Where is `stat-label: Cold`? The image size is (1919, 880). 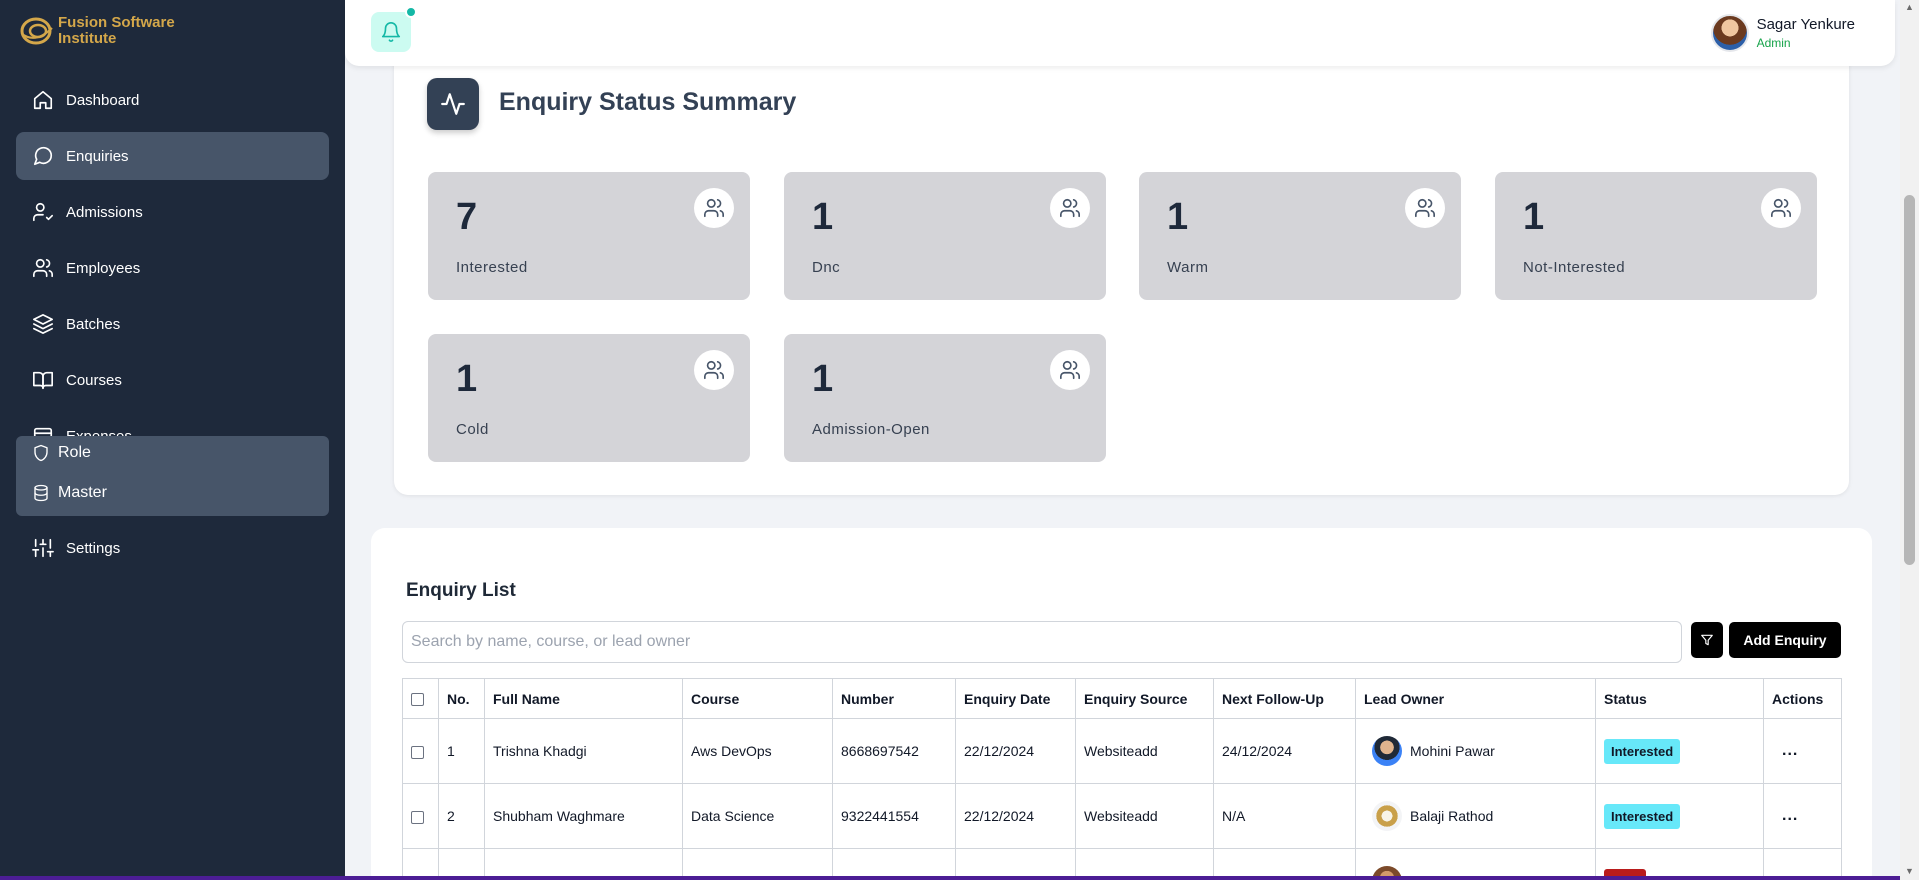
stat-label: Cold is located at coordinates (472, 429).